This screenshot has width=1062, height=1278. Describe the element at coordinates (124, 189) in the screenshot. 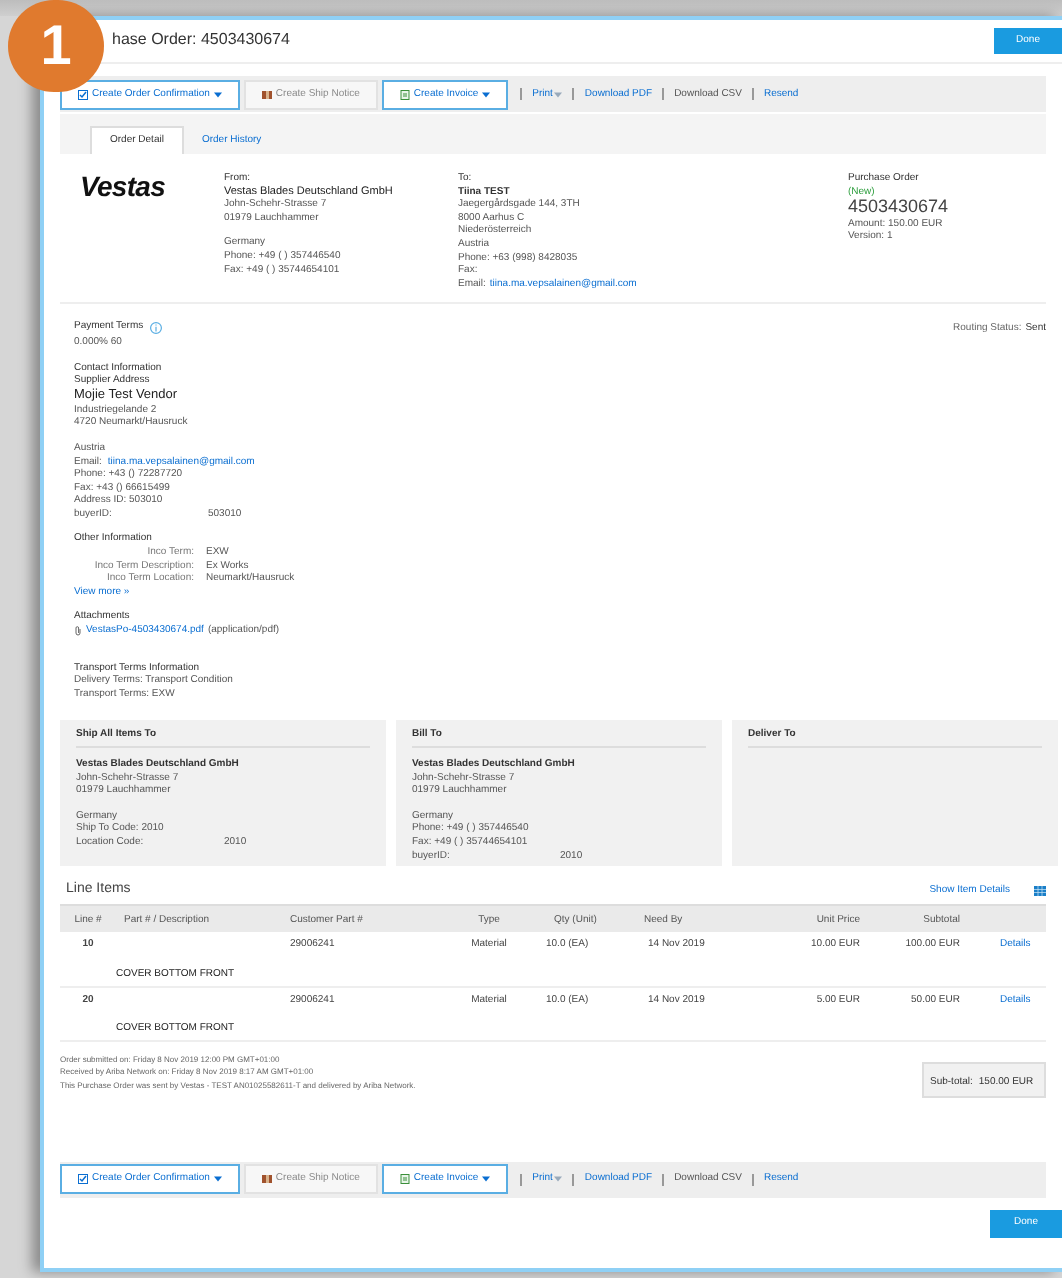

I see `logo: Vestas` at that location.